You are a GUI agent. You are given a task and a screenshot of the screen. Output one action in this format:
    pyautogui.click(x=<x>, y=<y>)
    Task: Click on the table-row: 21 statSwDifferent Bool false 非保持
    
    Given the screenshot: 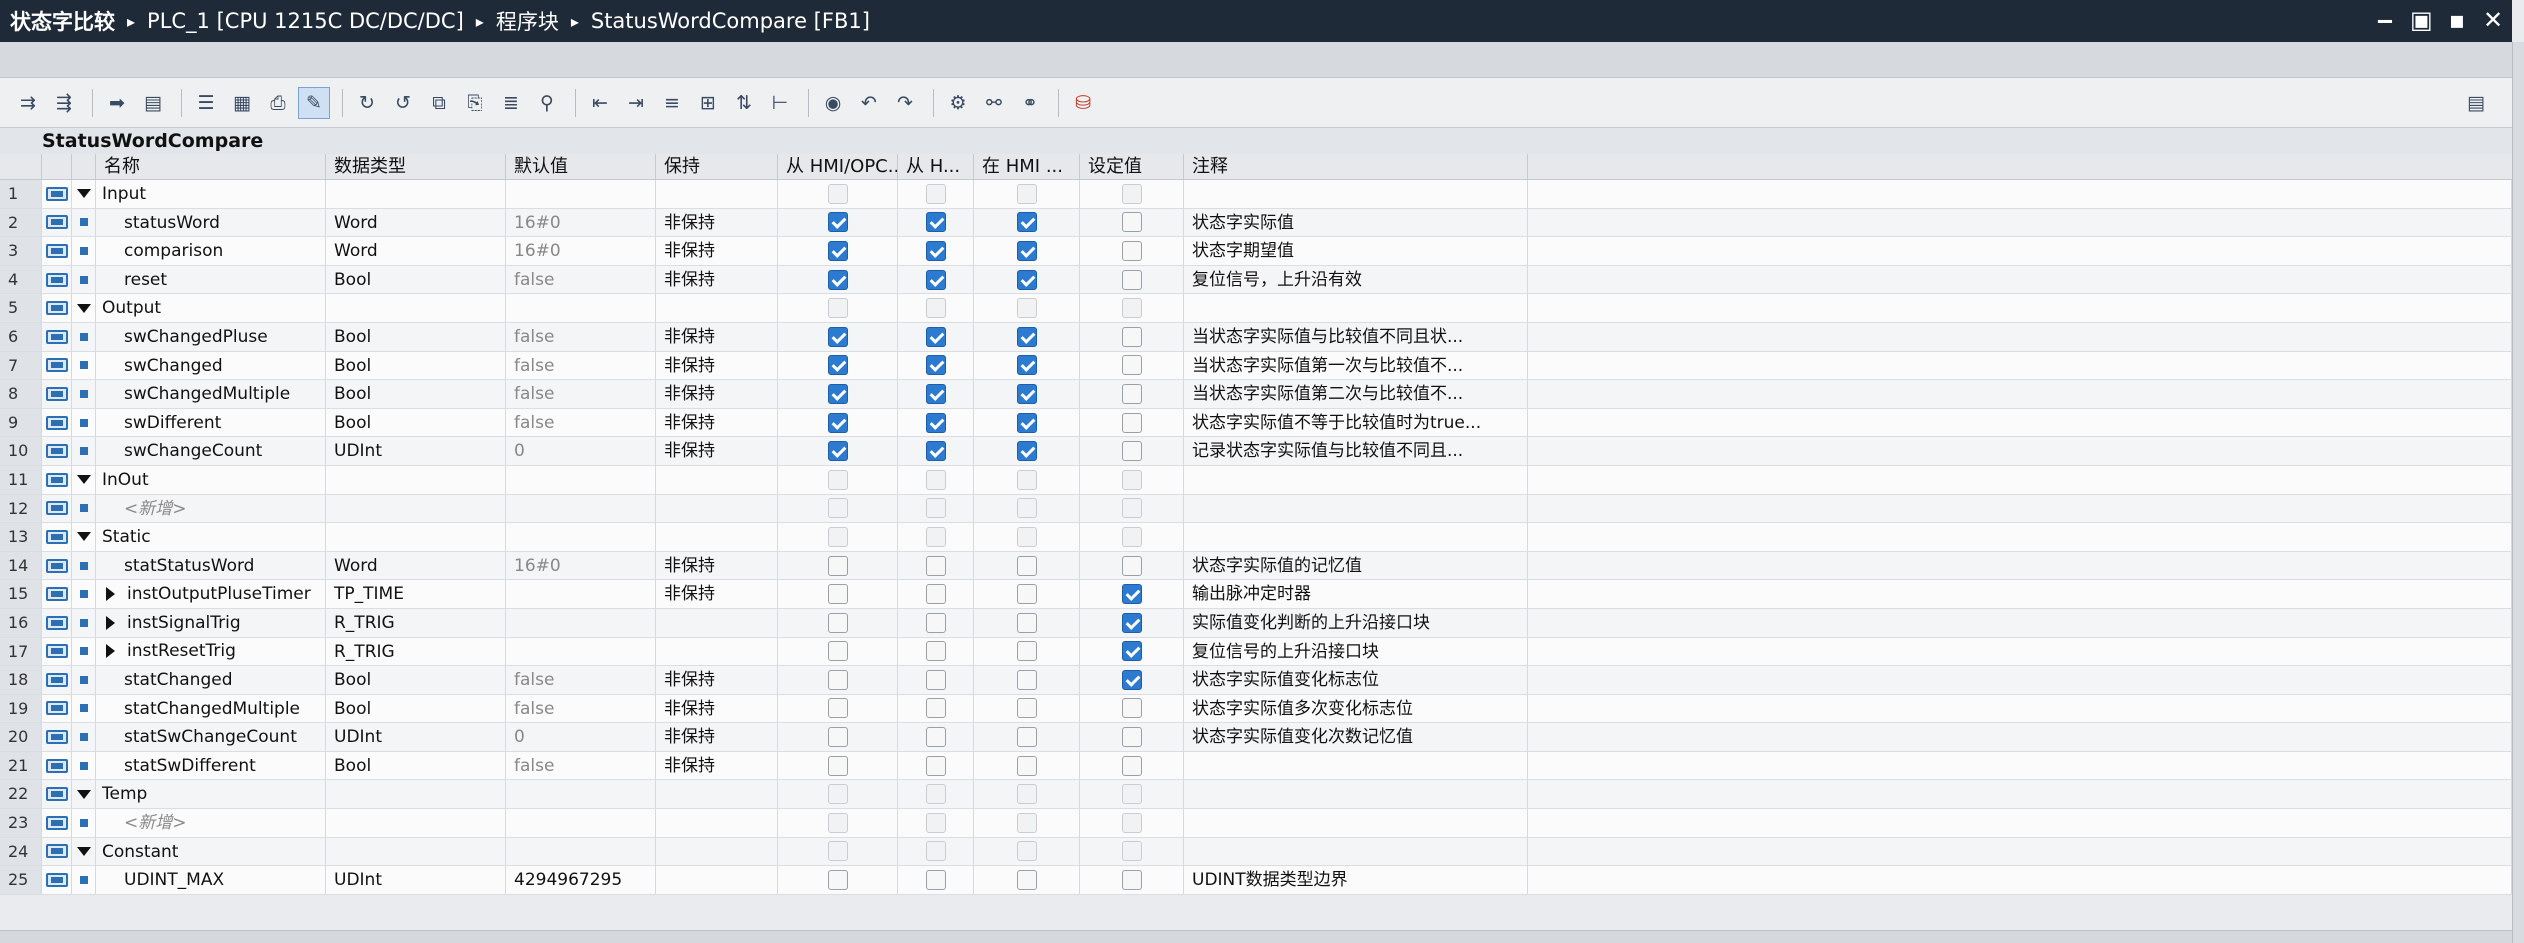 What is the action you would take?
    pyautogui.click(x=1256, y=766)
    